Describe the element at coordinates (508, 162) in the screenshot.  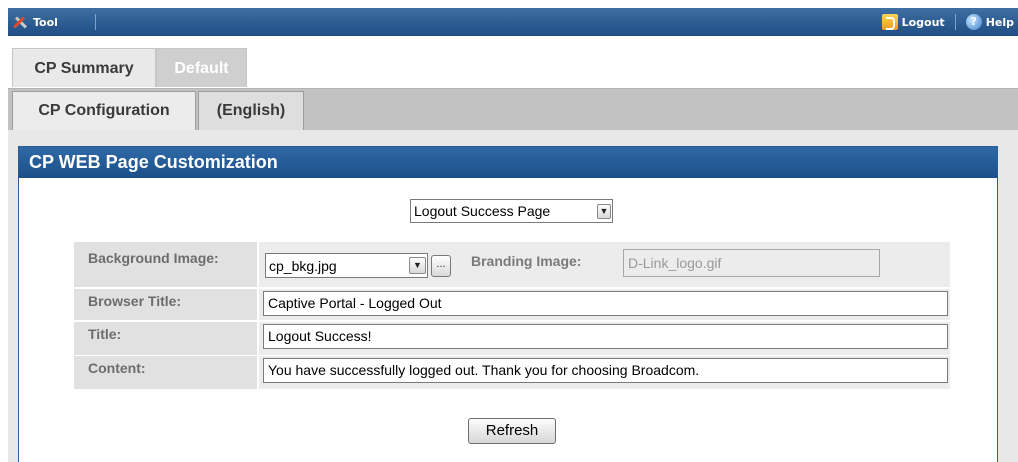
I see `panel-title: CP WEB Page Customization` at that location.